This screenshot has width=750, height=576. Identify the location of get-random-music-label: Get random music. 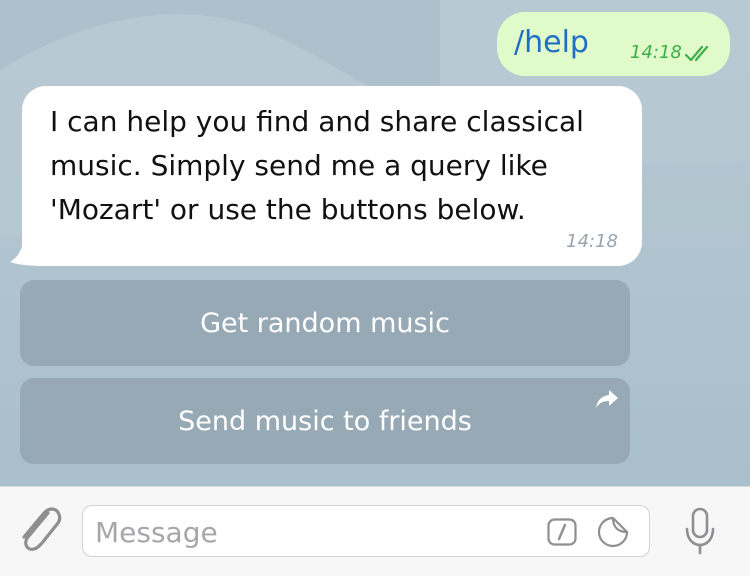
(325, 323).